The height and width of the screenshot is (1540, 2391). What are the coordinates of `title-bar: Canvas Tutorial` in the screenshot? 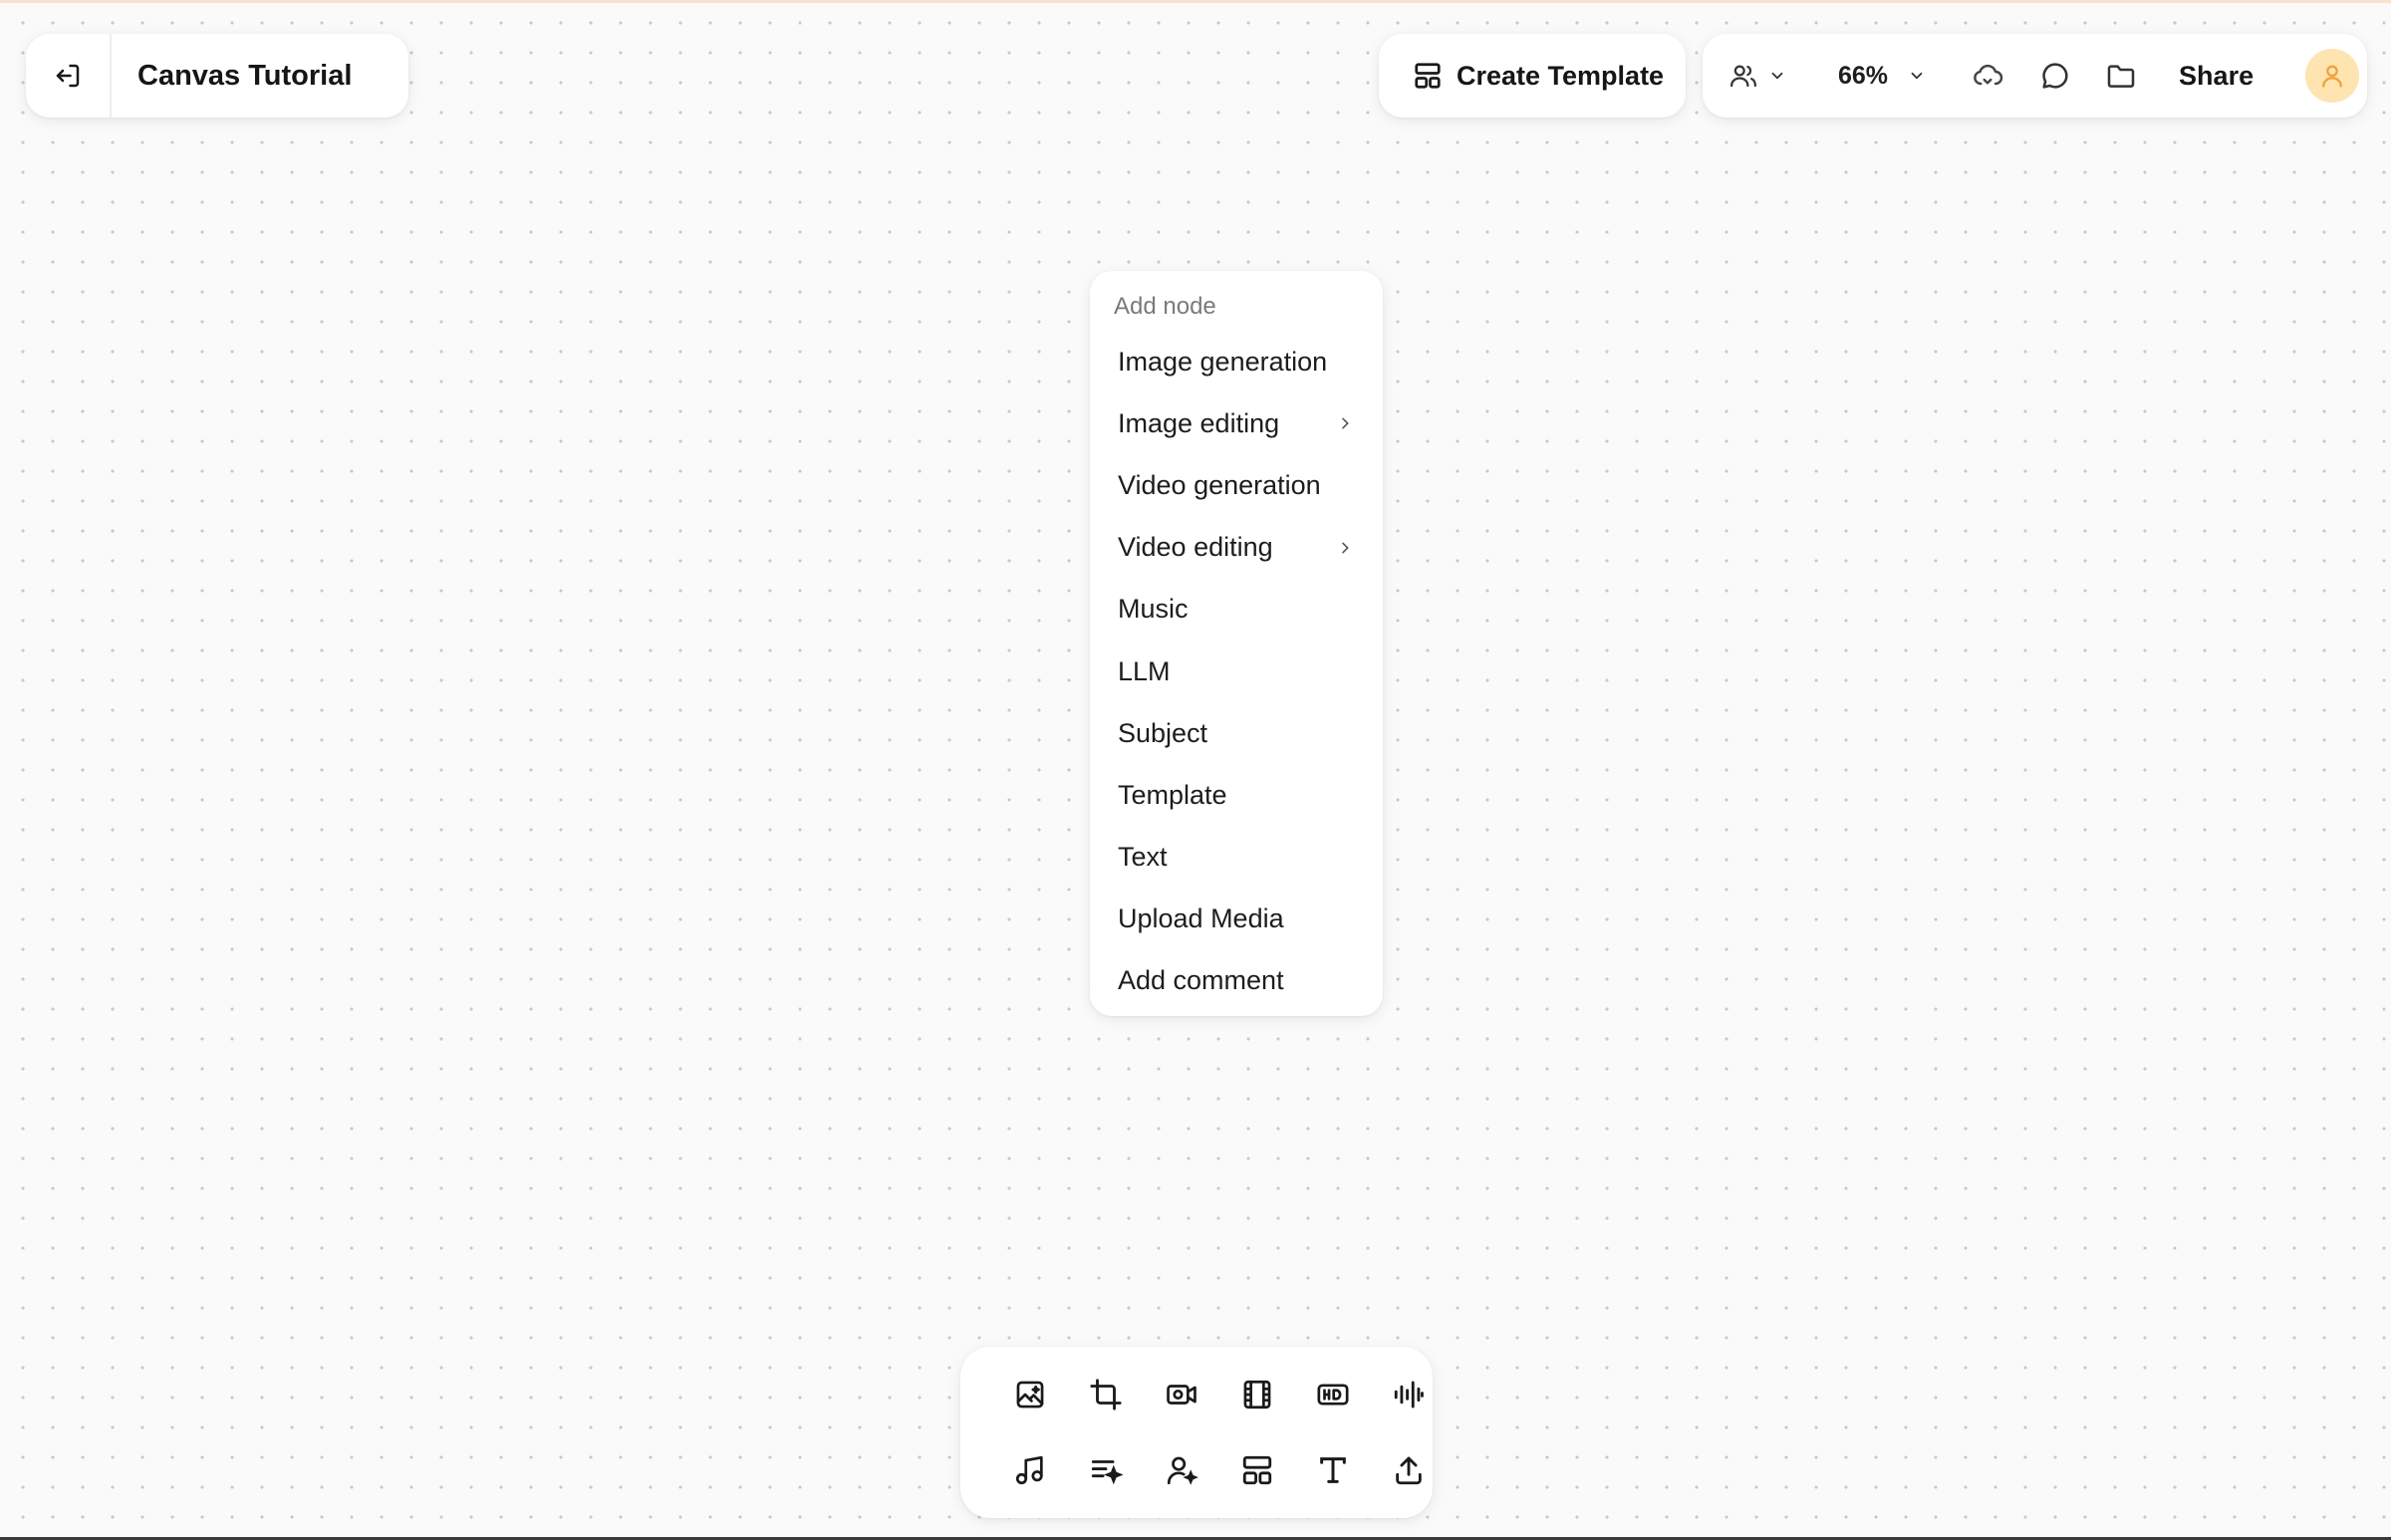 It's located at (217, 76).